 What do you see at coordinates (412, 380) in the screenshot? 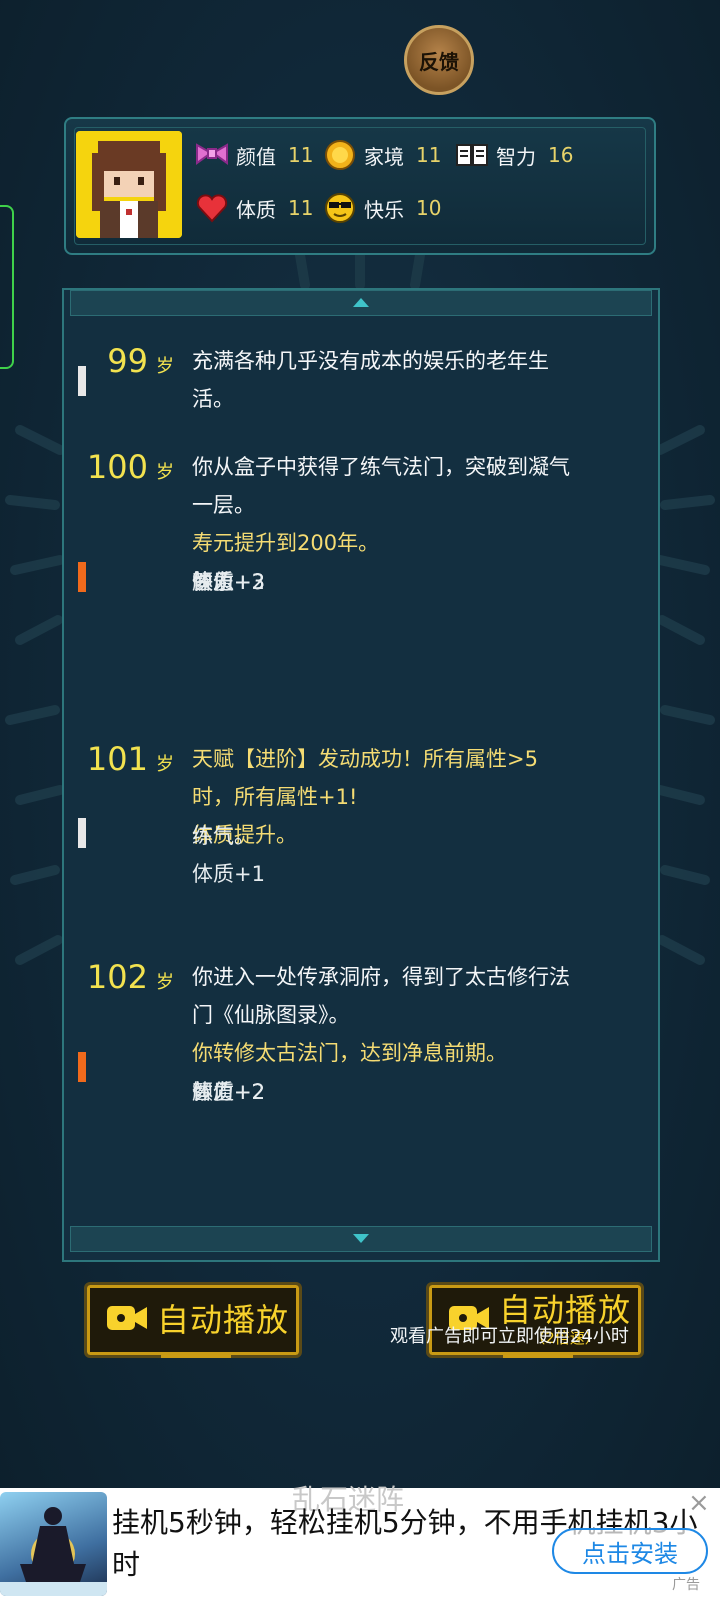
I see `log-entry-lines: 充满各种几乎没有成本的娱乐的老年生 活。` at bounding box center [412, 380].